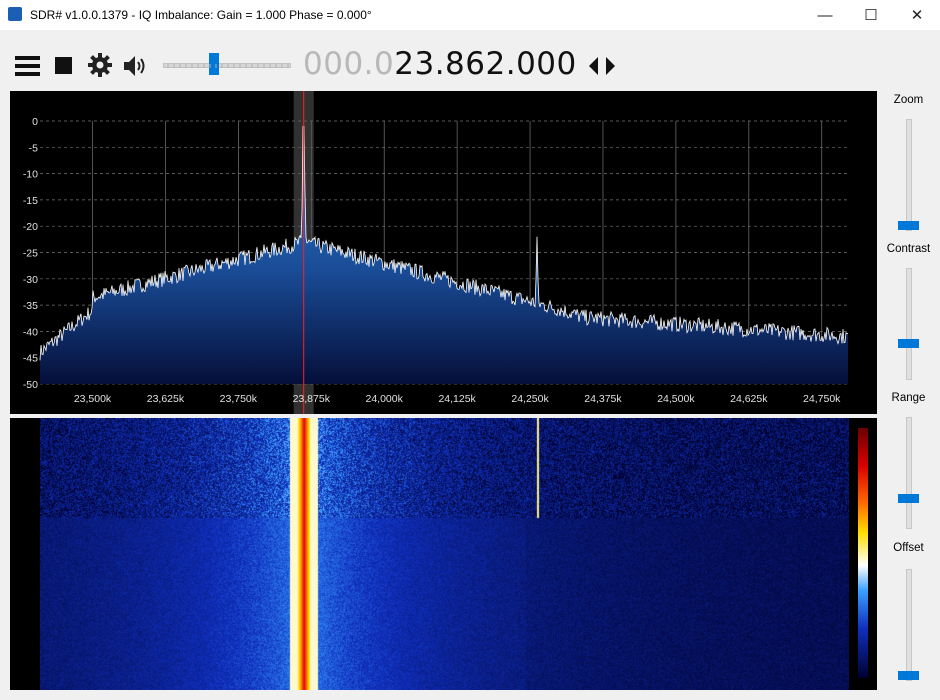  I want to click on contrast-label: Contrast, so click(908, 249).